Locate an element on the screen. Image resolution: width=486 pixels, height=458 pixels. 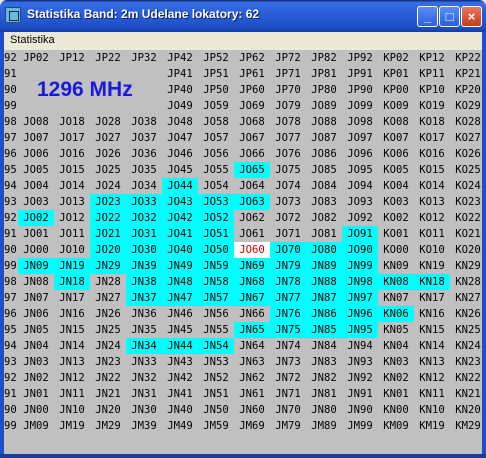
locator-kn12: KN12 is located at coordinates (432, 378).